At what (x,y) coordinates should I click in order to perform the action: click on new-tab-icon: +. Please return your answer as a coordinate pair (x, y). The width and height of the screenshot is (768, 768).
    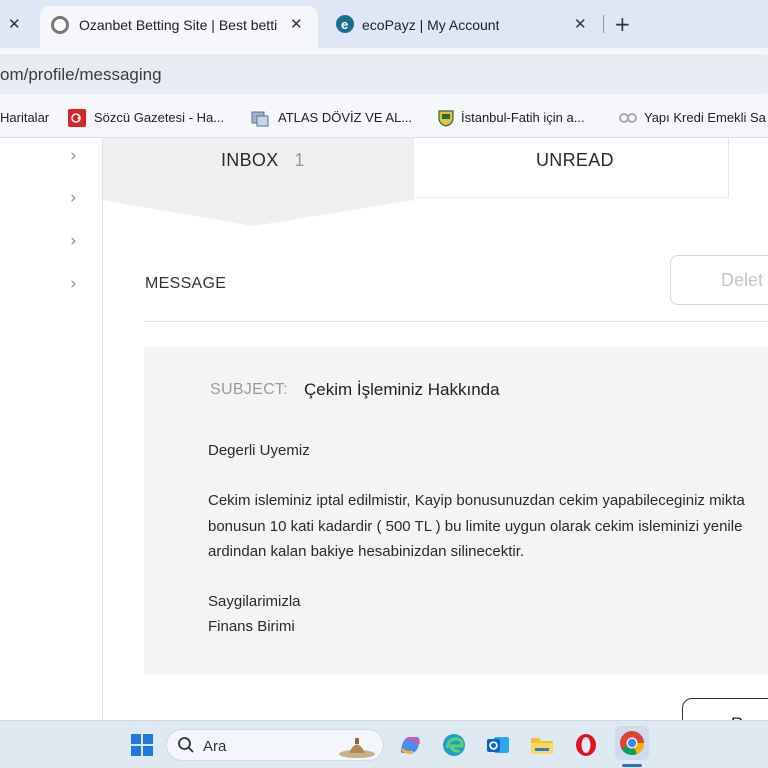
    Looking at the image, I should click on (622, 24).